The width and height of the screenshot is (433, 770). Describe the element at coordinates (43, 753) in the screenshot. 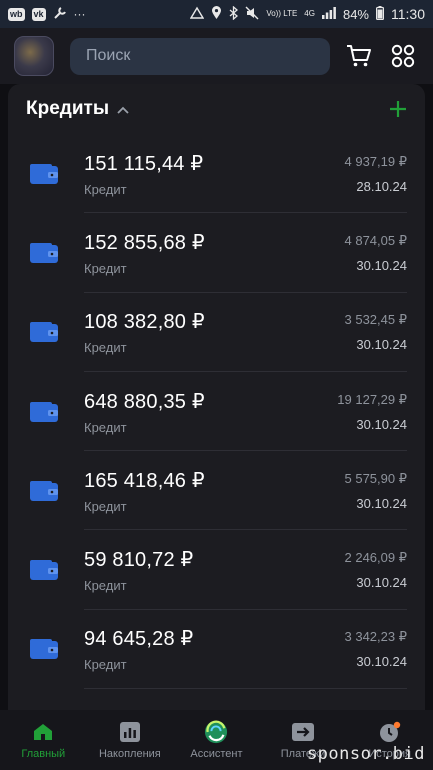

I see `nav-label: Главный` at that location.